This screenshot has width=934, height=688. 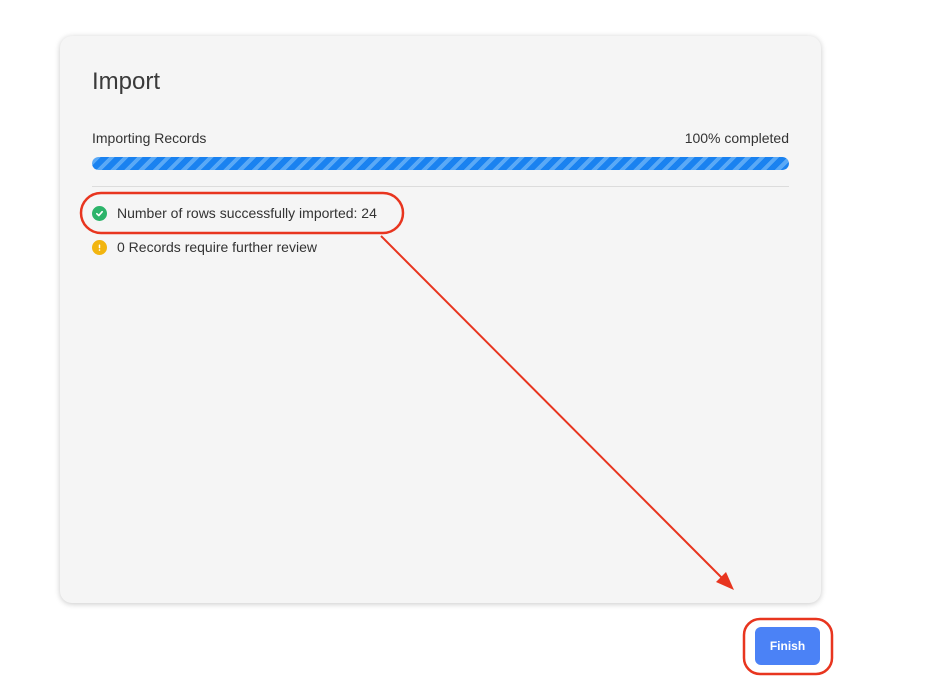 I want to click on review-summary-text: 0 Records require further review, so click(x=217, y=247).